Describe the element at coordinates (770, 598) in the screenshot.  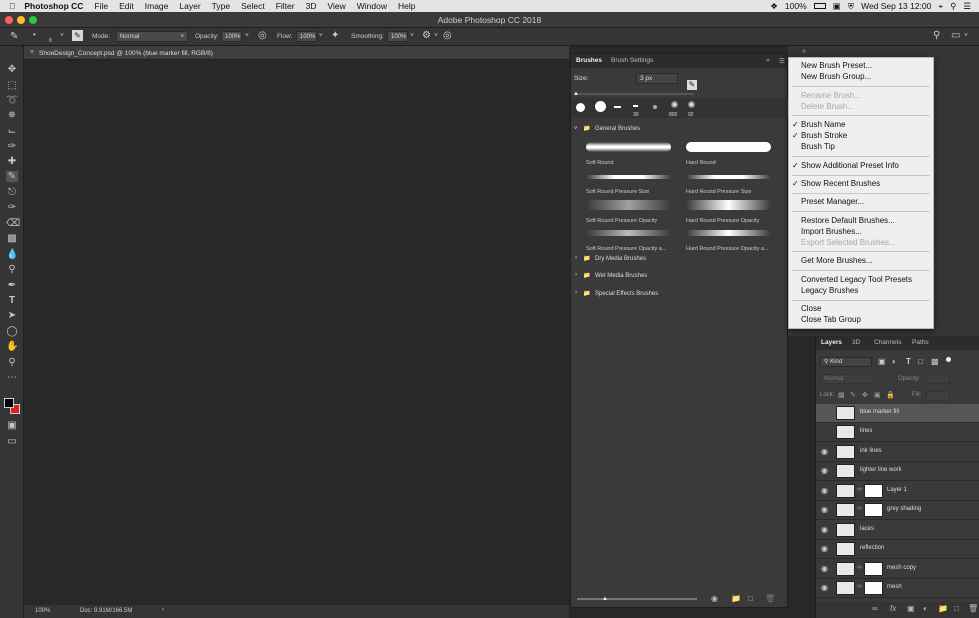
I see `delete-brush-icon: 🗑` at that location.